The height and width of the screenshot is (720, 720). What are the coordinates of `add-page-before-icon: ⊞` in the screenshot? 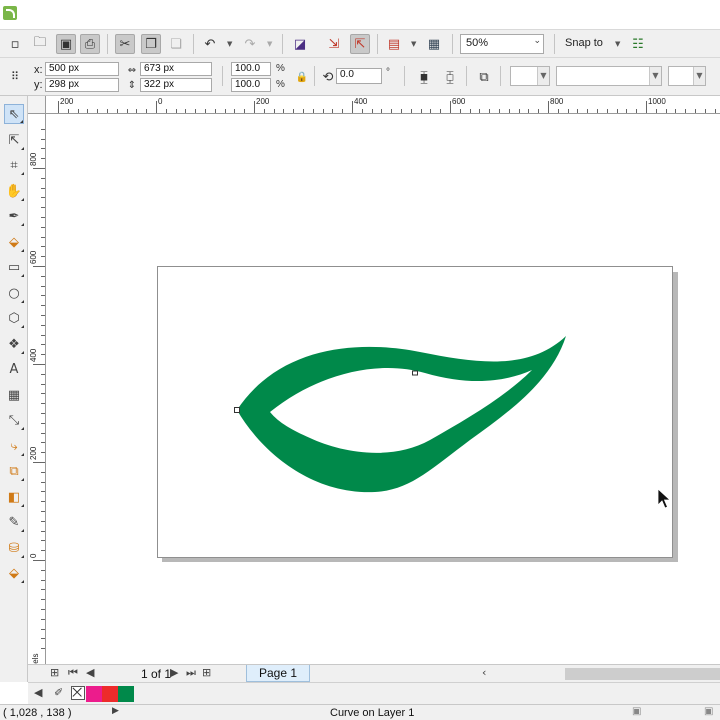 It's located at (54, 672).